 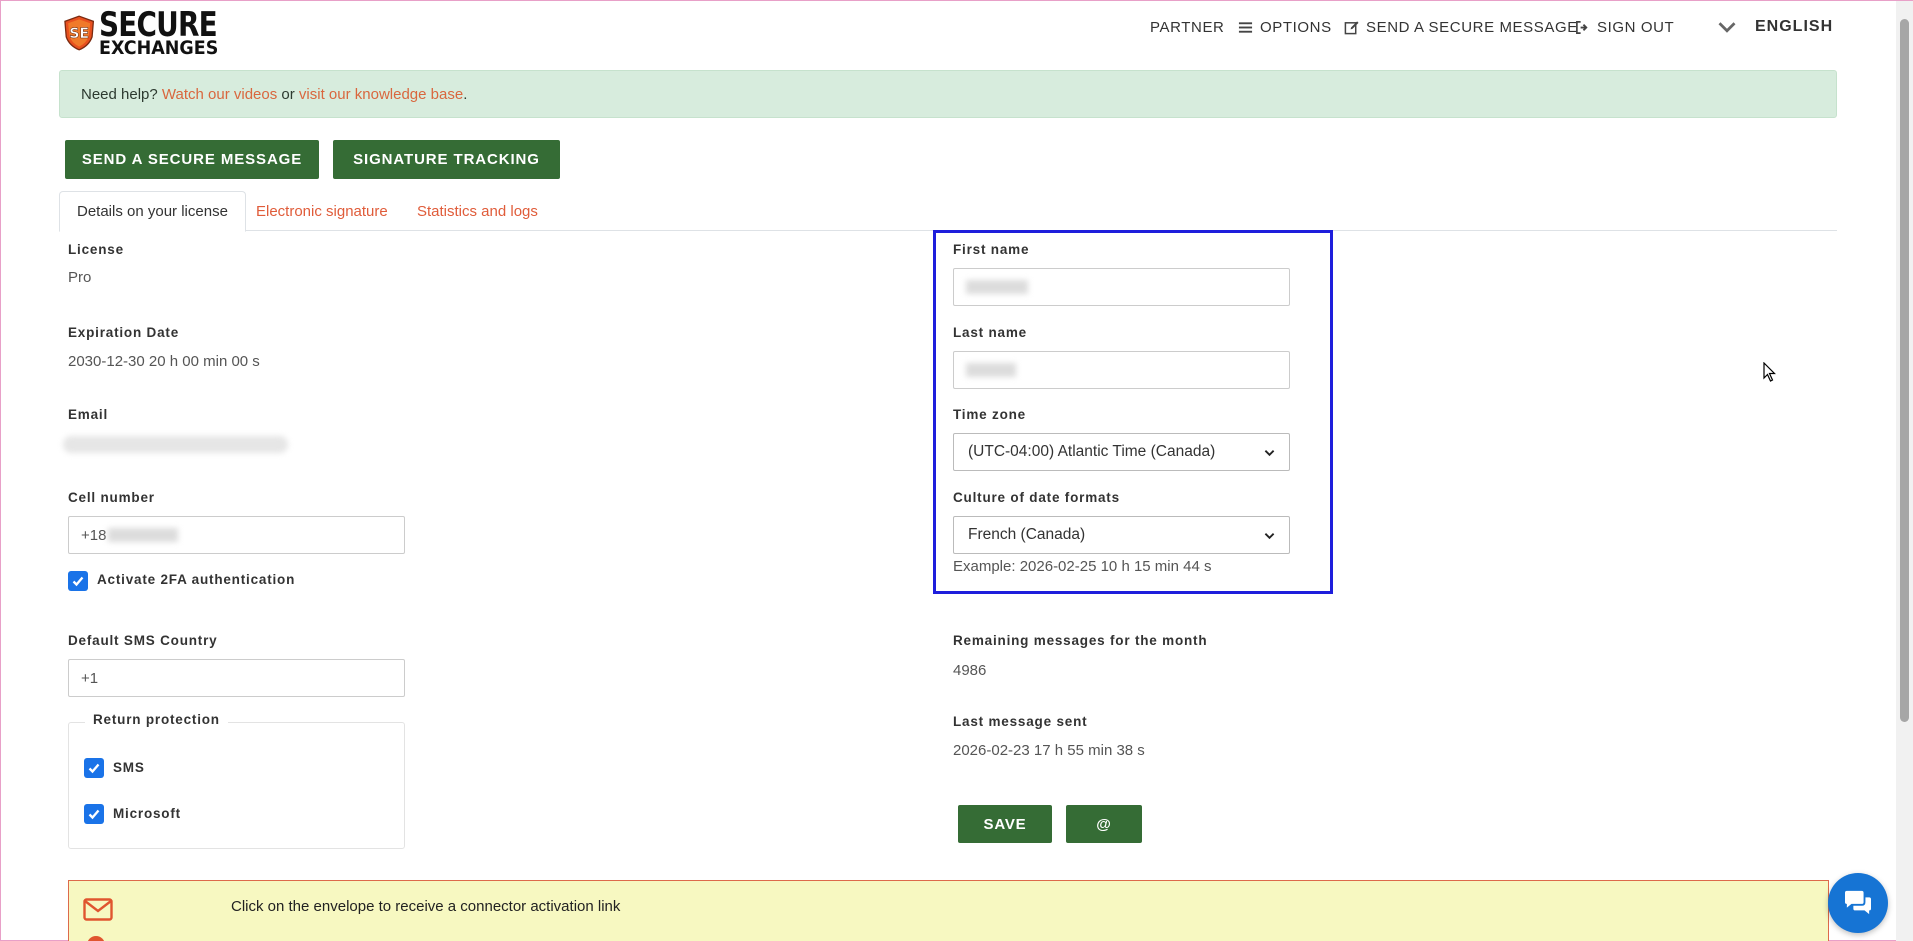 I want to click on edit-icon, so click(x=1351, y=27).